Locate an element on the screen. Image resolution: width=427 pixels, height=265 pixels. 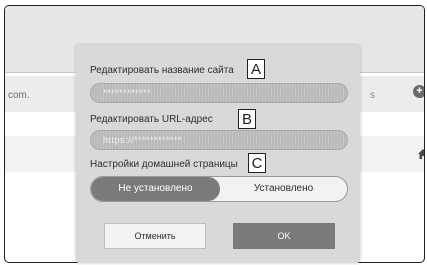
callout-a: A is located at coordinates (256, 69).